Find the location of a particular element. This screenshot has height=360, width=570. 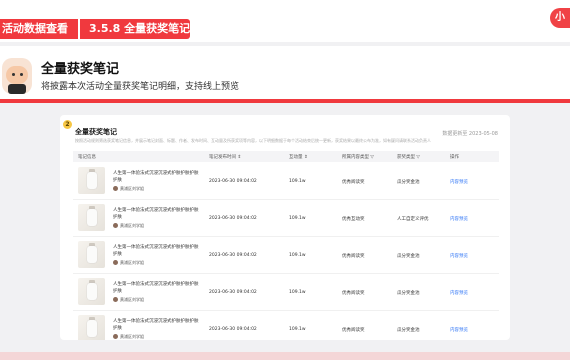

table-header: 笔记信息 笔记发布时间 ⇕ 互动量 ⇕ 所属内容类型 ▽ 获奖类型 ▽ 操作 is located at coordinates (286, 156).